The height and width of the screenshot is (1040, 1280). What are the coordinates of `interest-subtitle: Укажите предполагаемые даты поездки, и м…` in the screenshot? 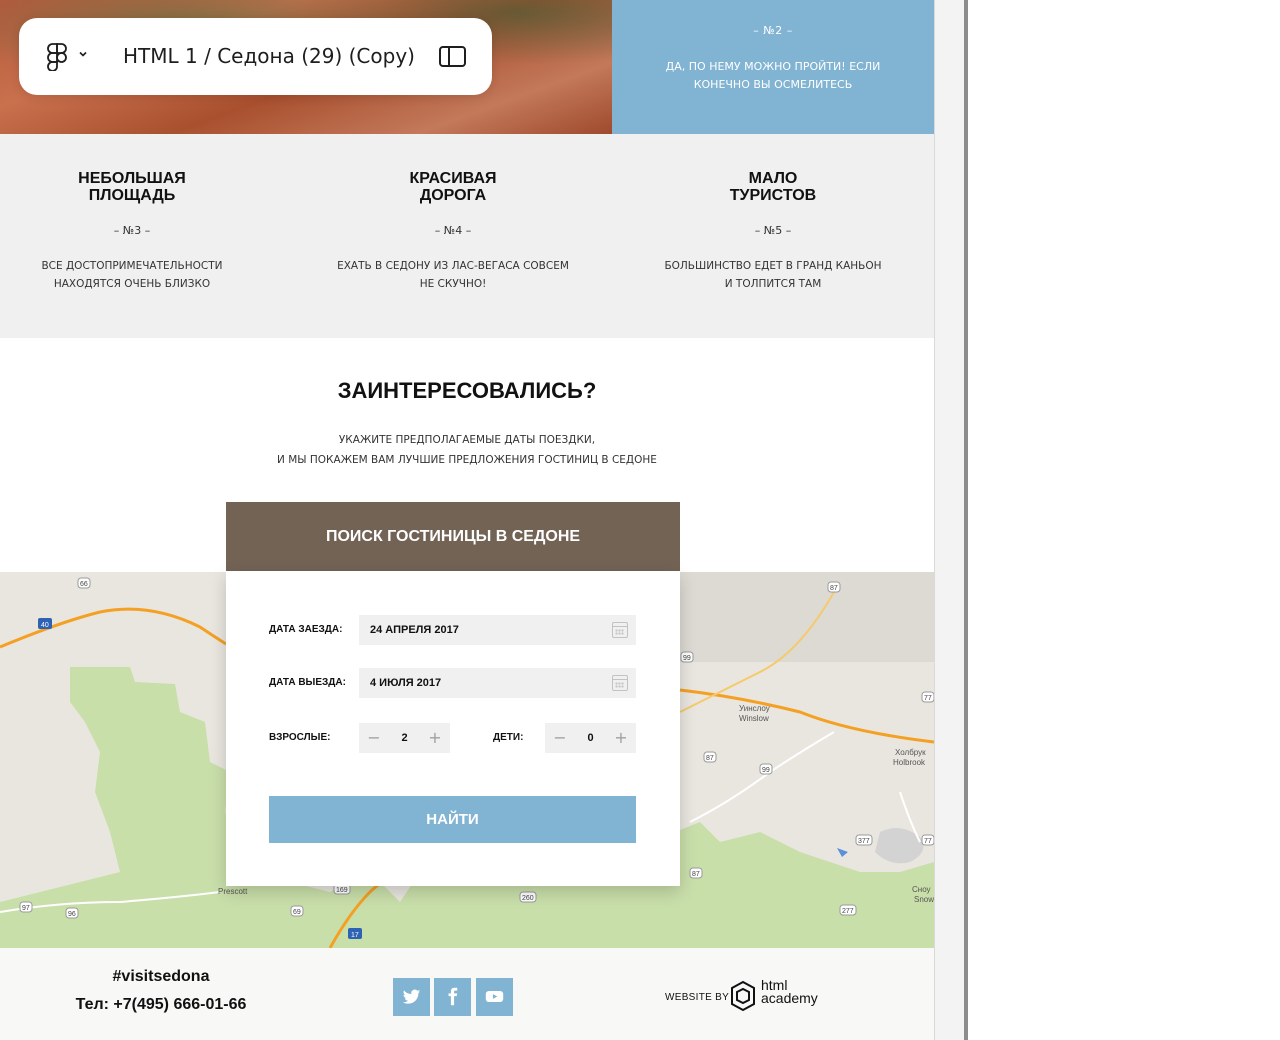 It's located at (467, 450).